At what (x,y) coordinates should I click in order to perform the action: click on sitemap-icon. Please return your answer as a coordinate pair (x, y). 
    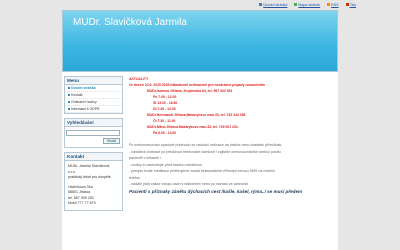
    Looking at the image, I should click on (296, 4).